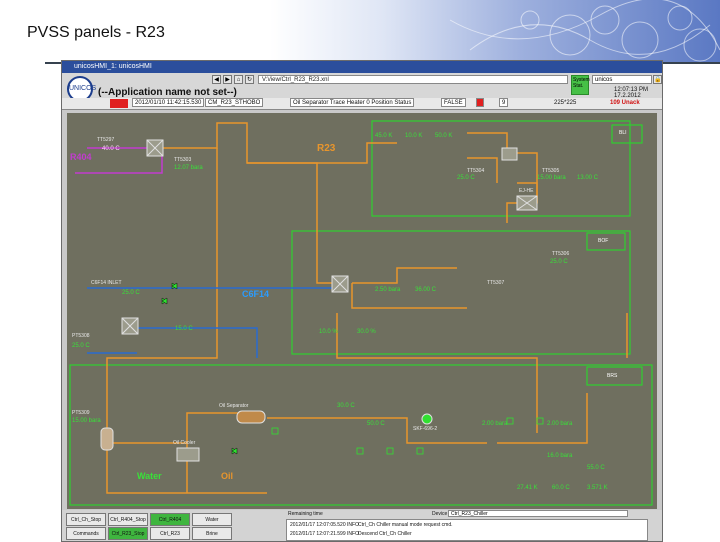 Image resolution: width=720 pixels, height=542 pixels. I want to click on r23-temp-3: 50.0 K, so click(443, 136).